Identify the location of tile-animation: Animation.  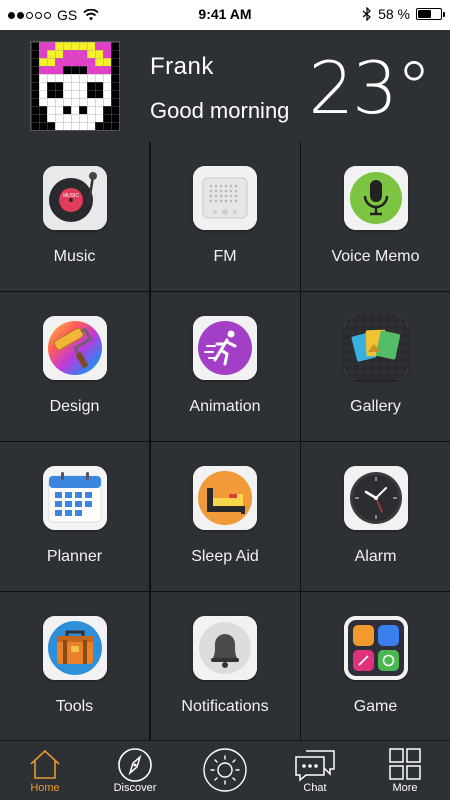
(225, 366).